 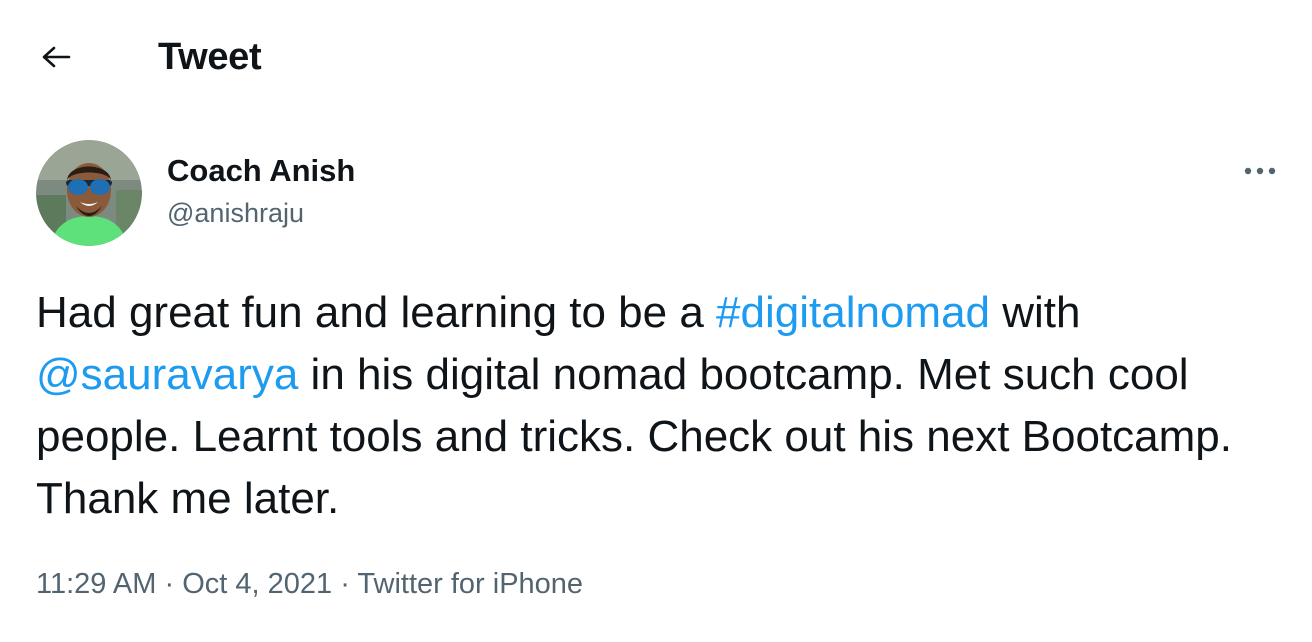 I want to click on page-title: Tweet, so click(x=210, y=57).